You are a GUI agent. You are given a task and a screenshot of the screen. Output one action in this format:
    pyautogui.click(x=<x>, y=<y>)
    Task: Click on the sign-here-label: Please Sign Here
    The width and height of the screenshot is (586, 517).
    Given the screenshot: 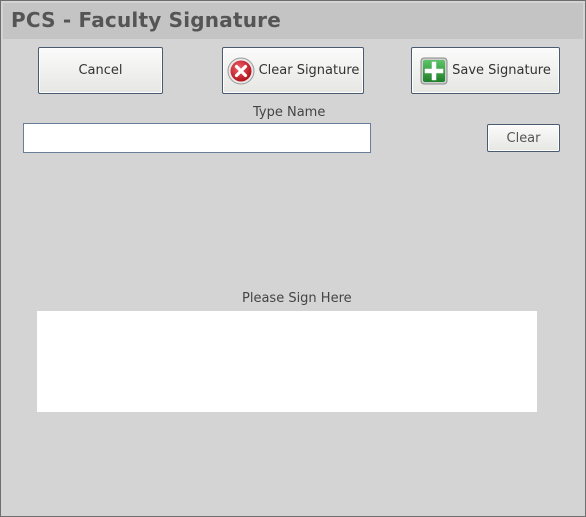 What is the action you would take?
    pyautogui.click(x=297, y=298)
    